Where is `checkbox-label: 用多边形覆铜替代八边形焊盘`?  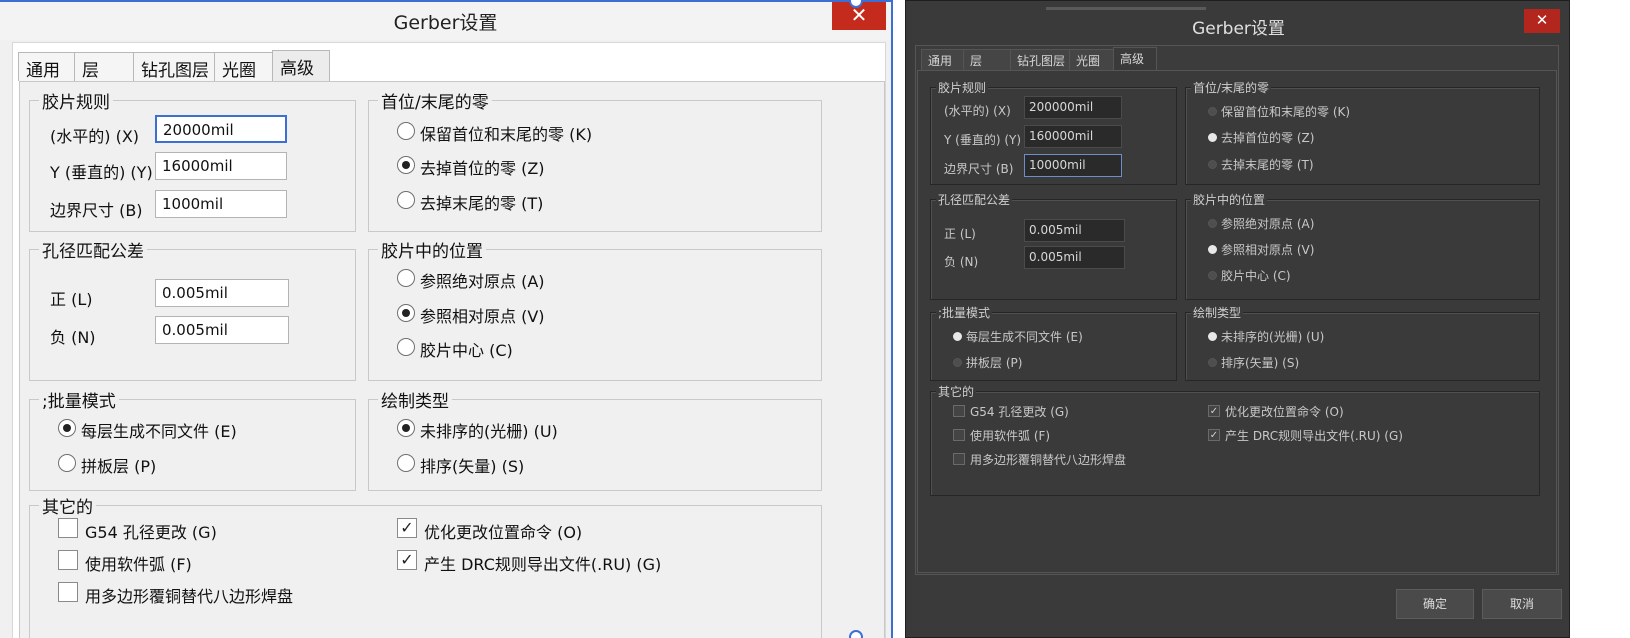 checkbox-label: 用多边形覆铜替代八边形焊盘 is located at coordinates (189, 596).